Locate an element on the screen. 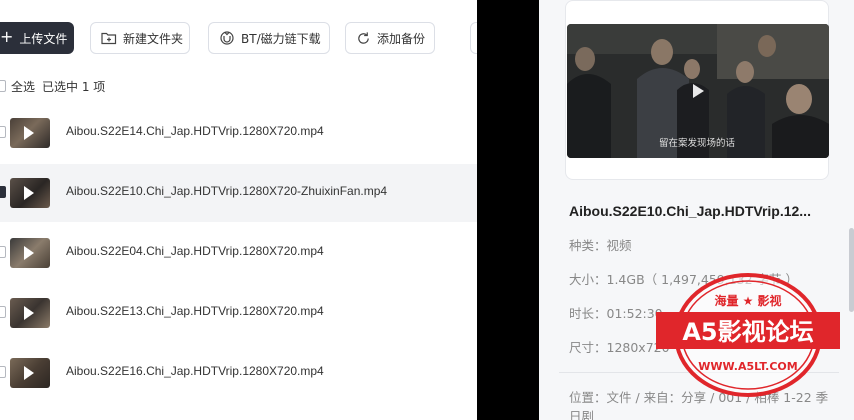  video-preview: 留在案发现场的话 is located at coordinates (698, 91).